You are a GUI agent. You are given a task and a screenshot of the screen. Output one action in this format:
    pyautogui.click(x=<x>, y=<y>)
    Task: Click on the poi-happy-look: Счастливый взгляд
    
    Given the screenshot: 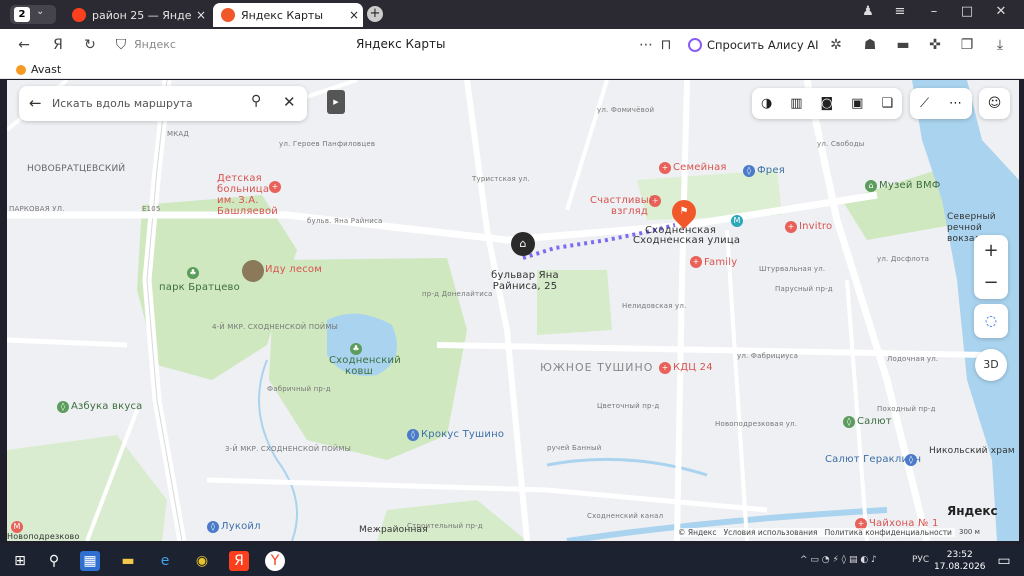 What is the action you would take?
    pyautogui.click(x=622, y=206)
    